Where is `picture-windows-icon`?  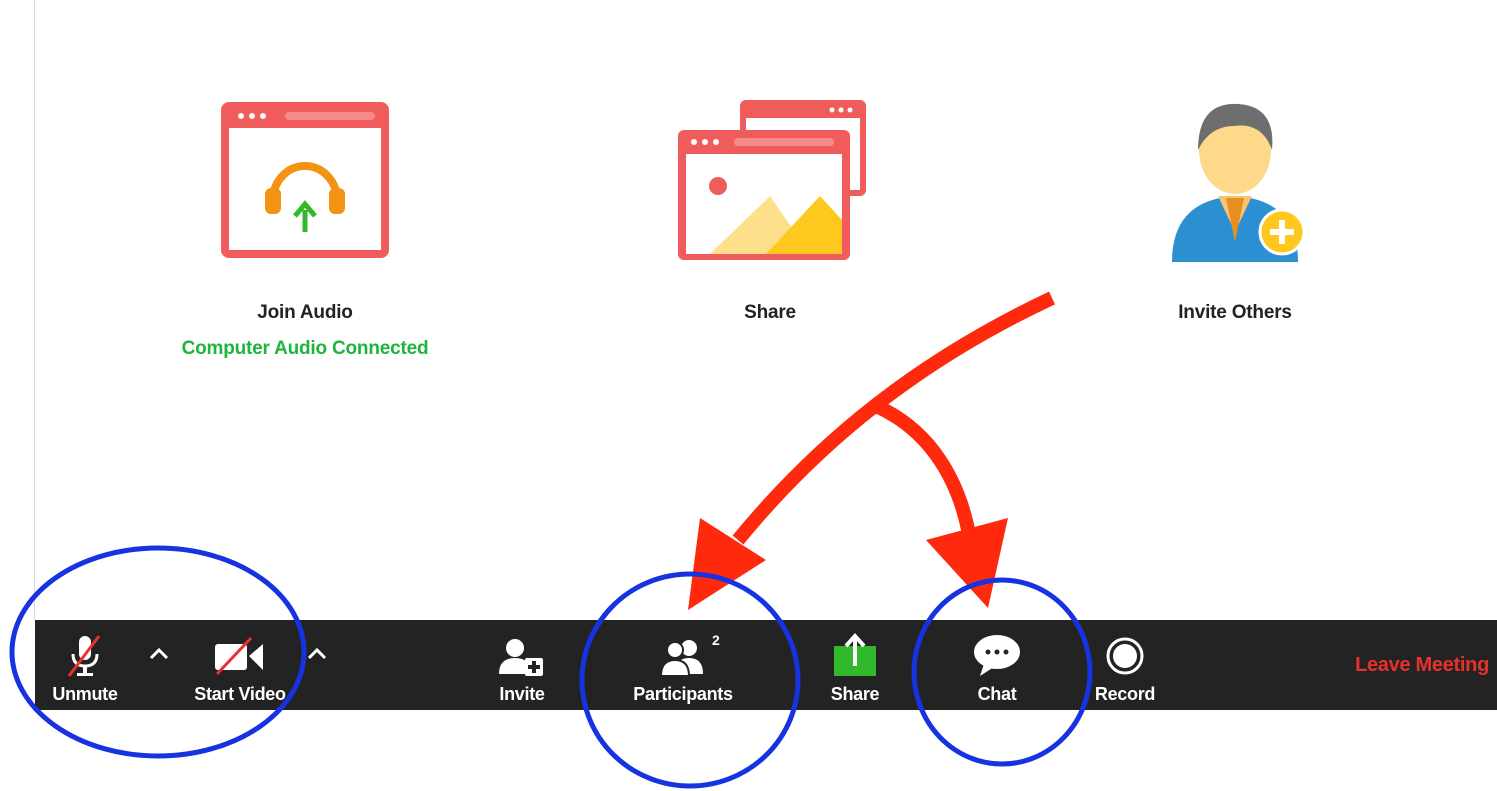 picture-windows-icon is located at coordinates (772, 180).